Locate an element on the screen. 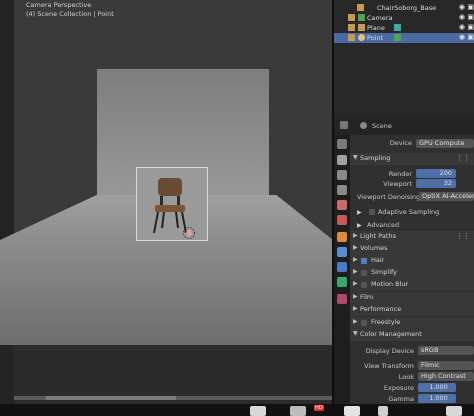 The image size is (474, 416). device-dropdown: GPU Compute is located at coordinates (445, 143).